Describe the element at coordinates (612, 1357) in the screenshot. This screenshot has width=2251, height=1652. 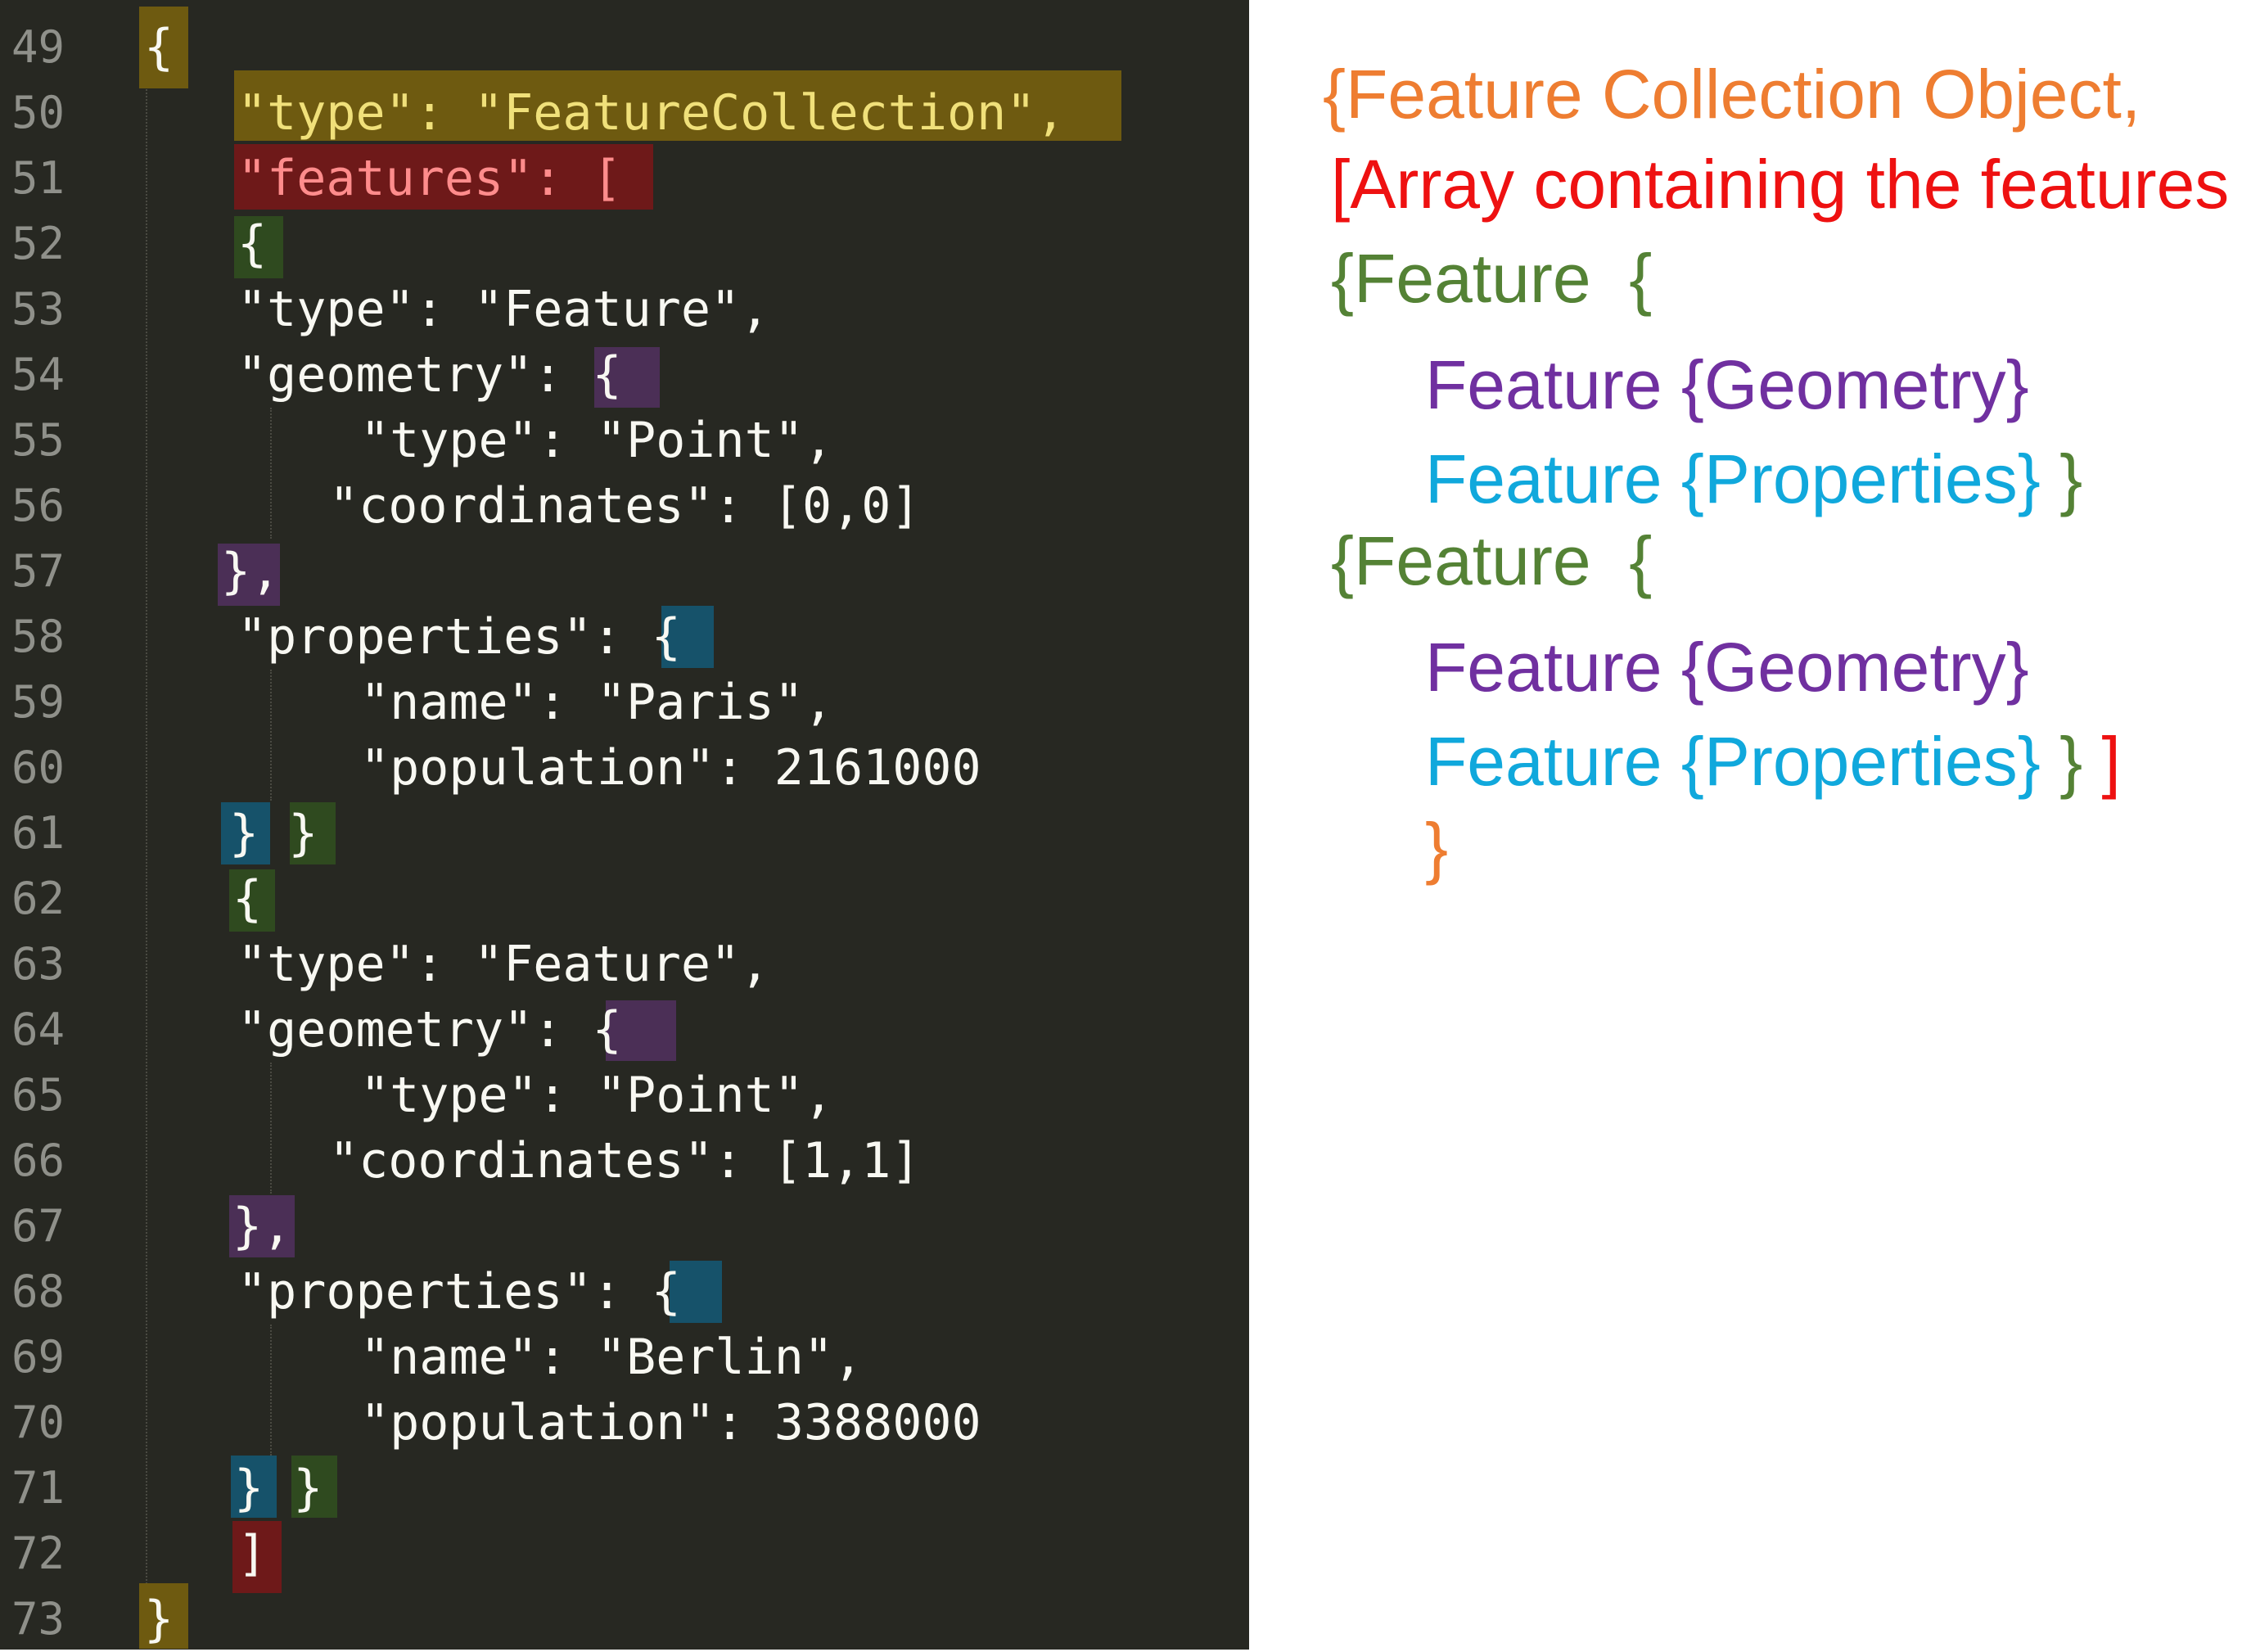
I see `code-line: "name": "Berlin",` at that location.